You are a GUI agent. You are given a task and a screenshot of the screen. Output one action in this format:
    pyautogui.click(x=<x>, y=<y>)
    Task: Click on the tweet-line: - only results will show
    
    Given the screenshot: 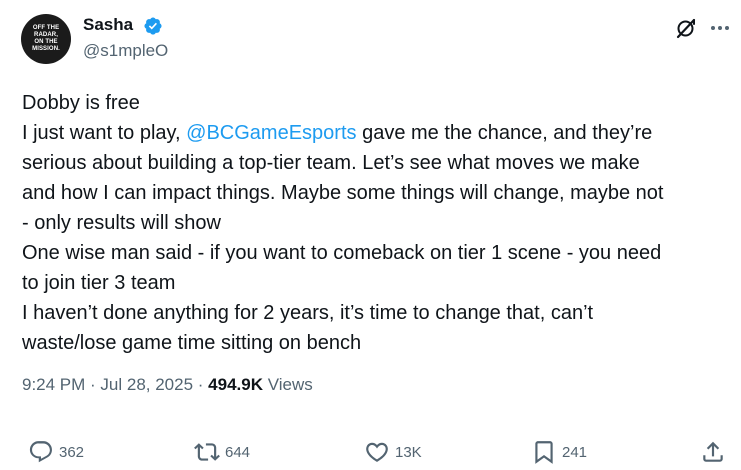 What is the action you would take?
    pyautogui.click(x=121, y=223)
    